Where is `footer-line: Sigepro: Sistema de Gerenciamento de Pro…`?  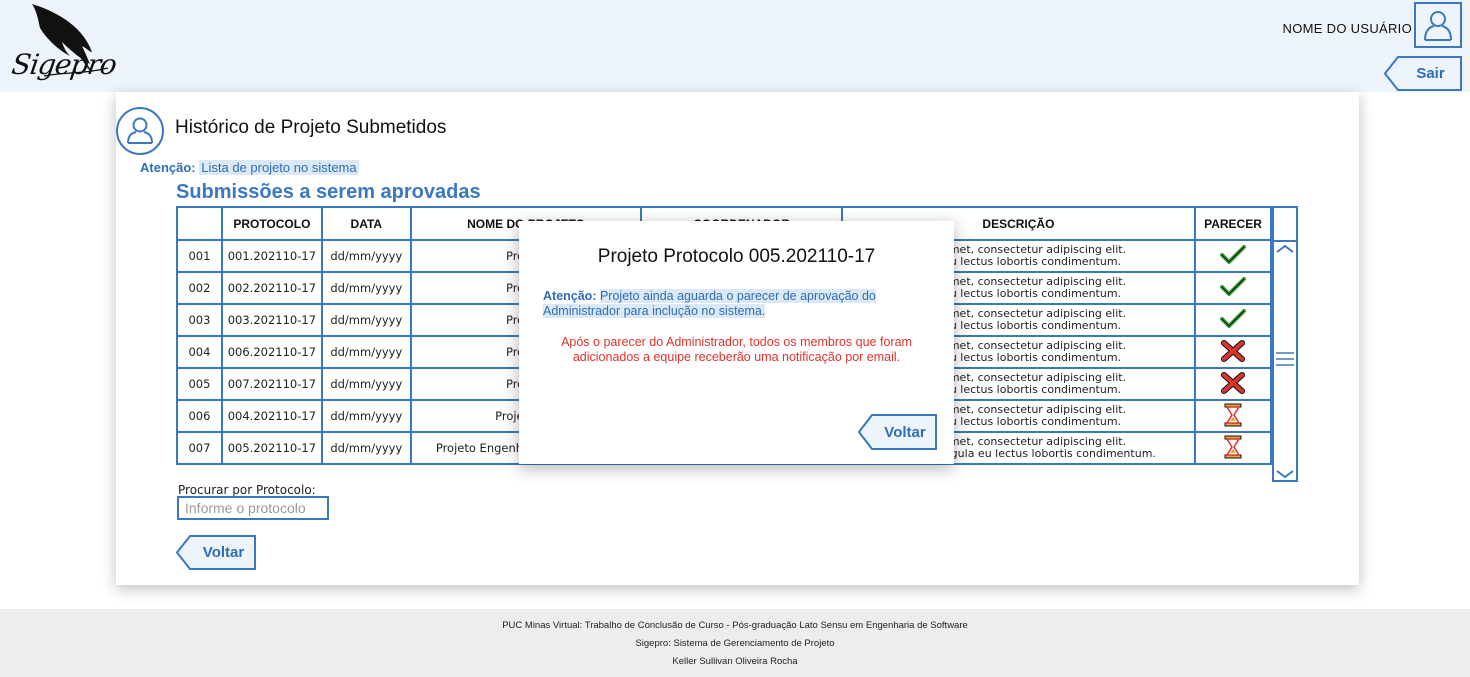
footer-line: Sigepro: Sistema de Gerenciamento de Pro… is located at coordinates (735, 643).